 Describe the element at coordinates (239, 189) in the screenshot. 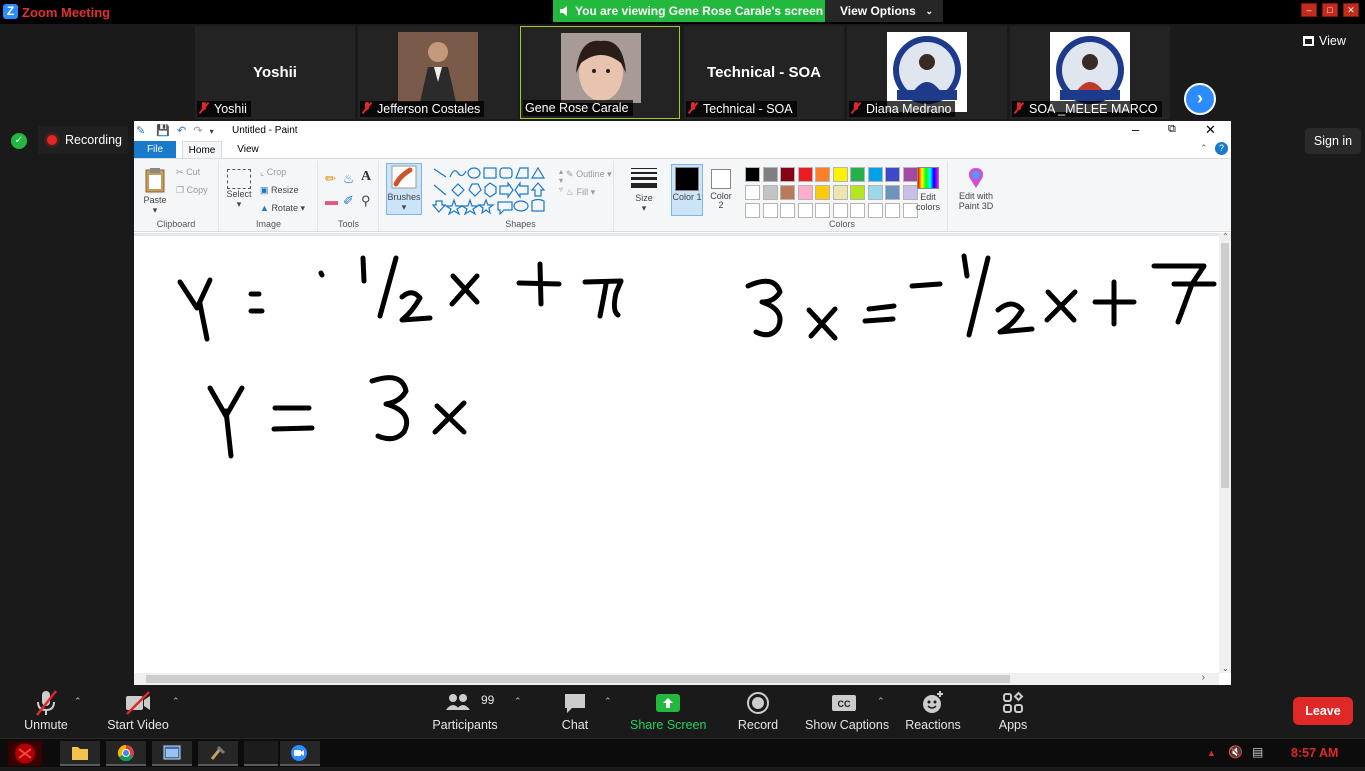

I see `select-button: Select ▾` at that location.